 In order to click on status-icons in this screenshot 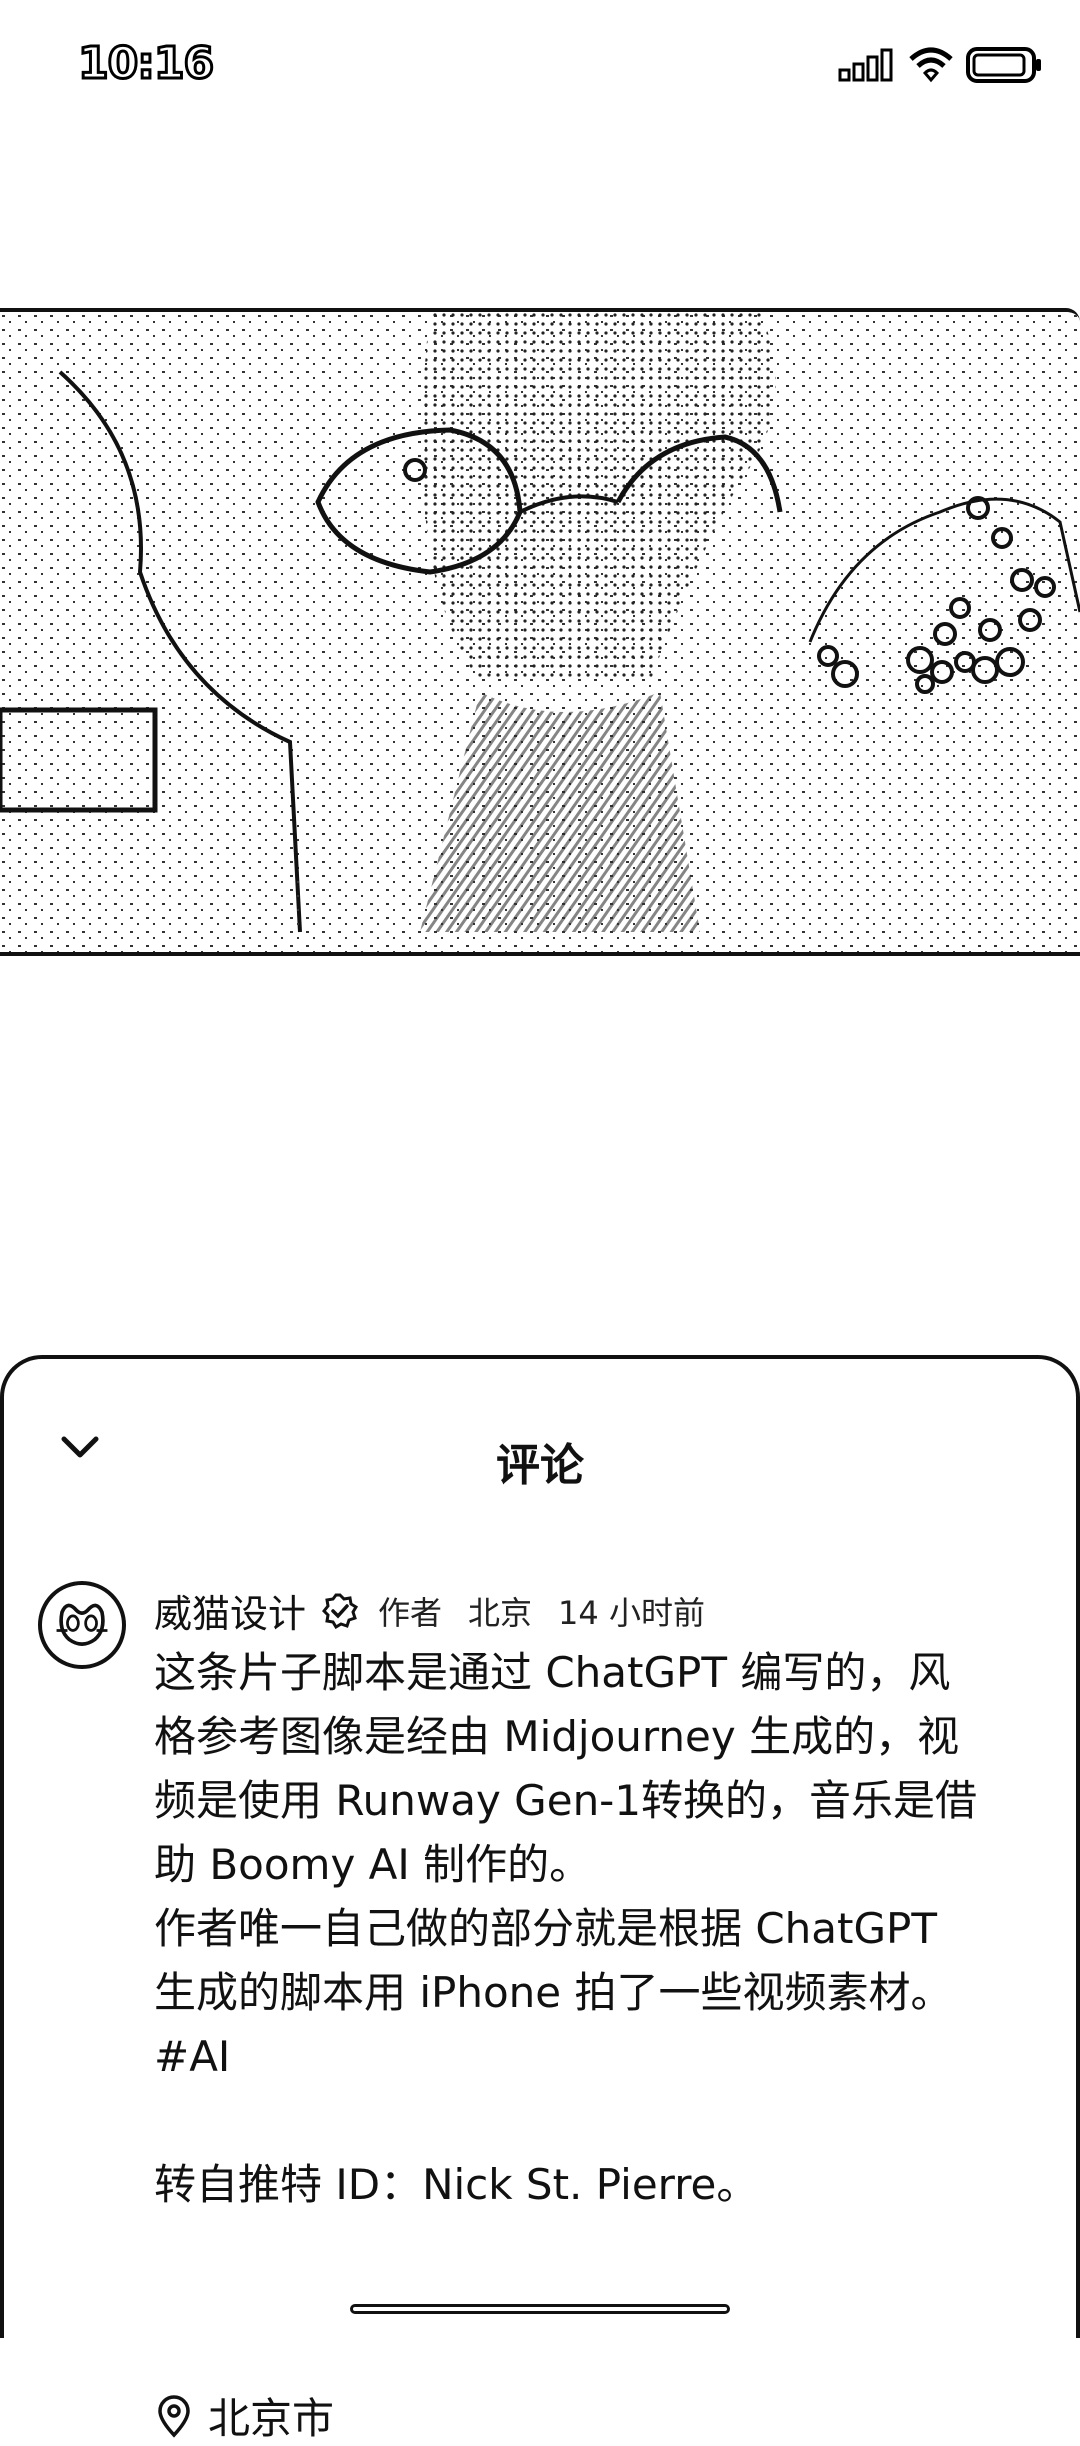, I will do `click(941, 65)`.